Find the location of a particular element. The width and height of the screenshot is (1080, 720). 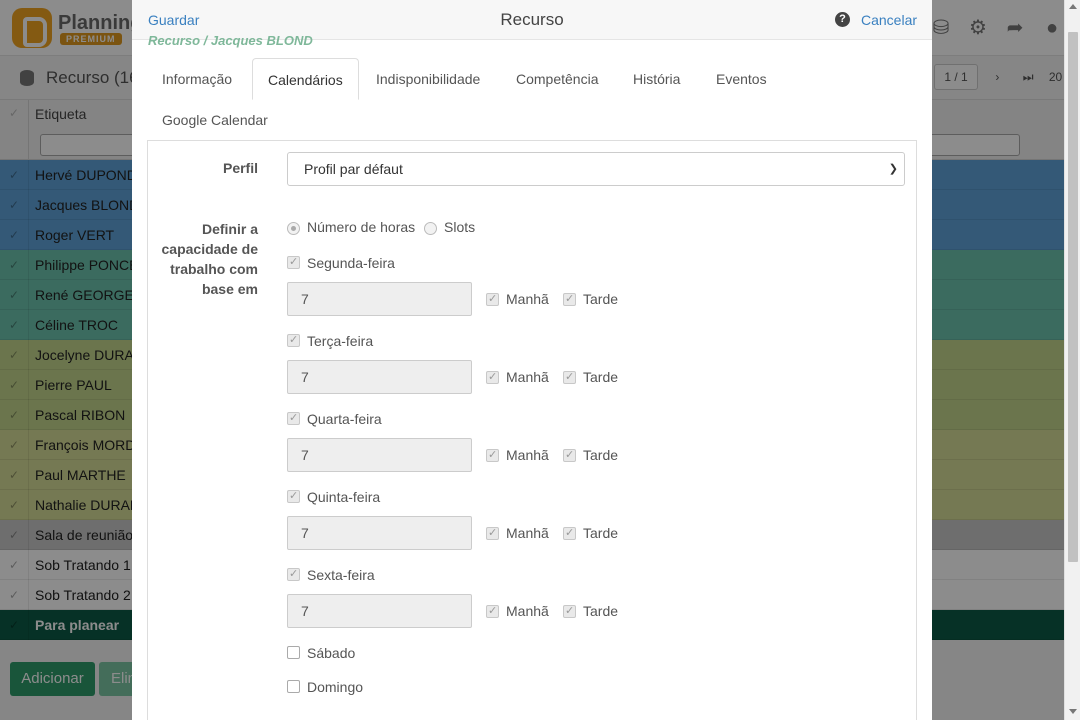

radio-hours is located at coordinates (293, 228).